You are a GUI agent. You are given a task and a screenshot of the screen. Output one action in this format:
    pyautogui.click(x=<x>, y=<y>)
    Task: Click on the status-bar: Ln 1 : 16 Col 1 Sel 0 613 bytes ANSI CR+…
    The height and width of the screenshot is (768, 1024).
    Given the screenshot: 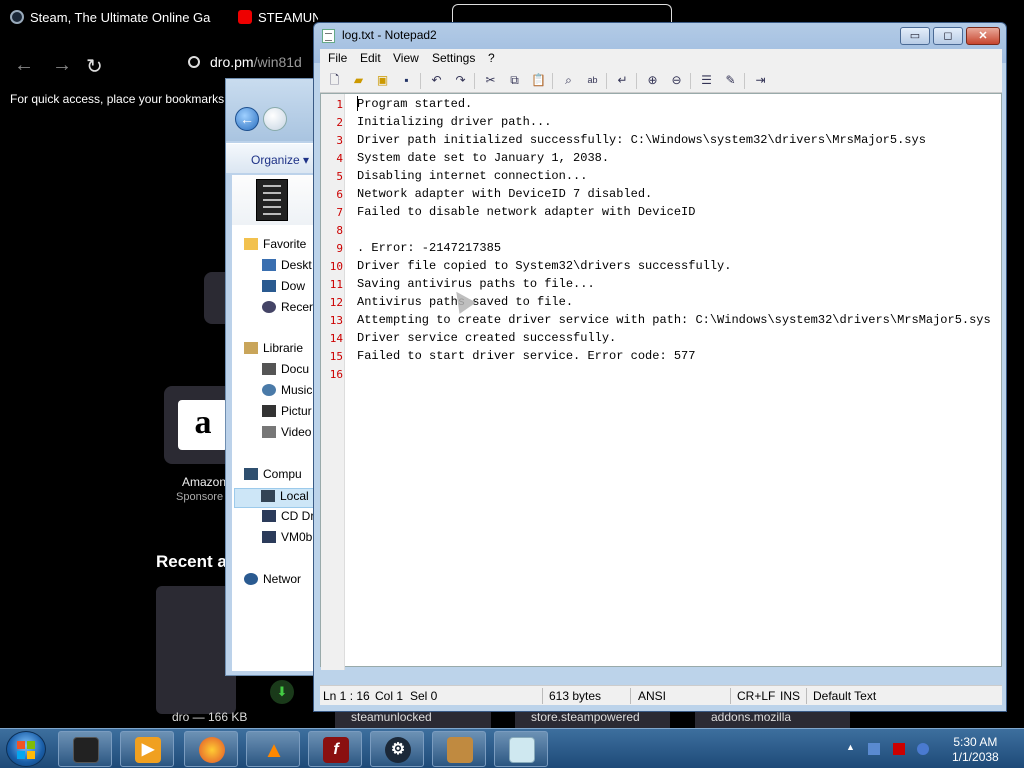 What is the action you would take?
    pyautogui.click(x=661, y=695)
    